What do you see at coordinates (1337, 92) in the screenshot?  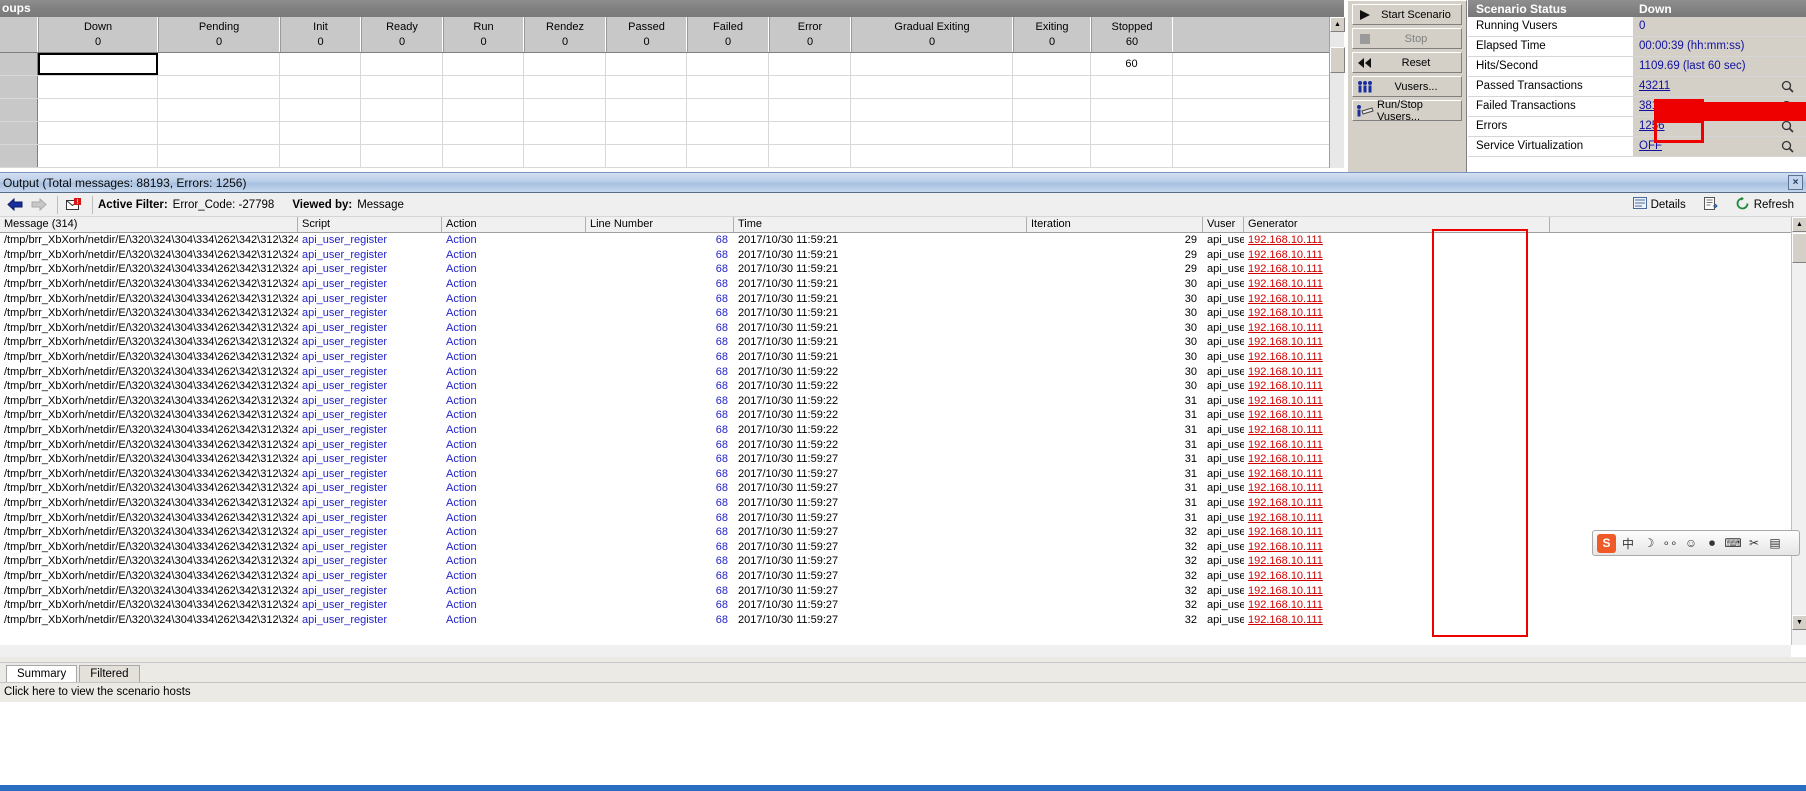 I see `groups-vertical-scrollbar: ▲` at bounding box center [1337, 92].